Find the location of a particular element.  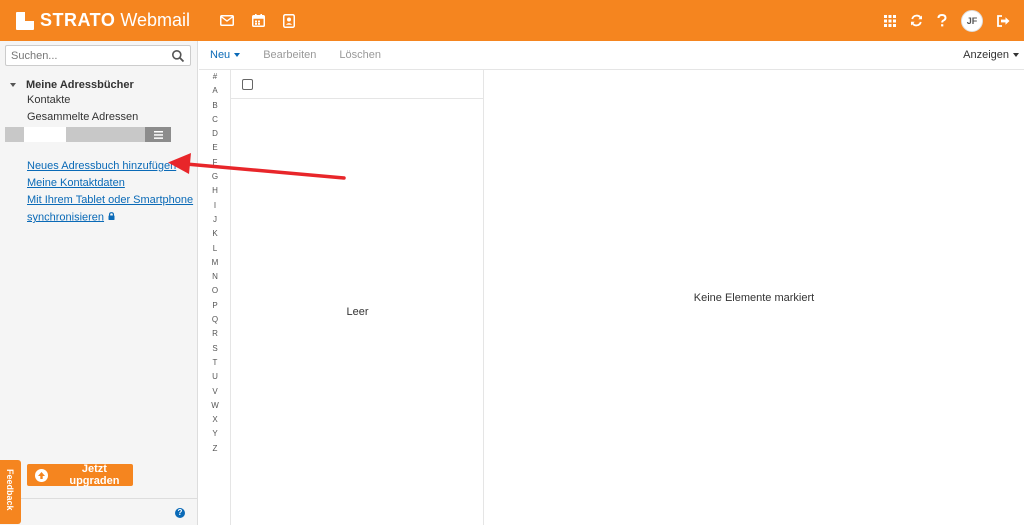

calendar-icon is located at coordinates (259, 20).